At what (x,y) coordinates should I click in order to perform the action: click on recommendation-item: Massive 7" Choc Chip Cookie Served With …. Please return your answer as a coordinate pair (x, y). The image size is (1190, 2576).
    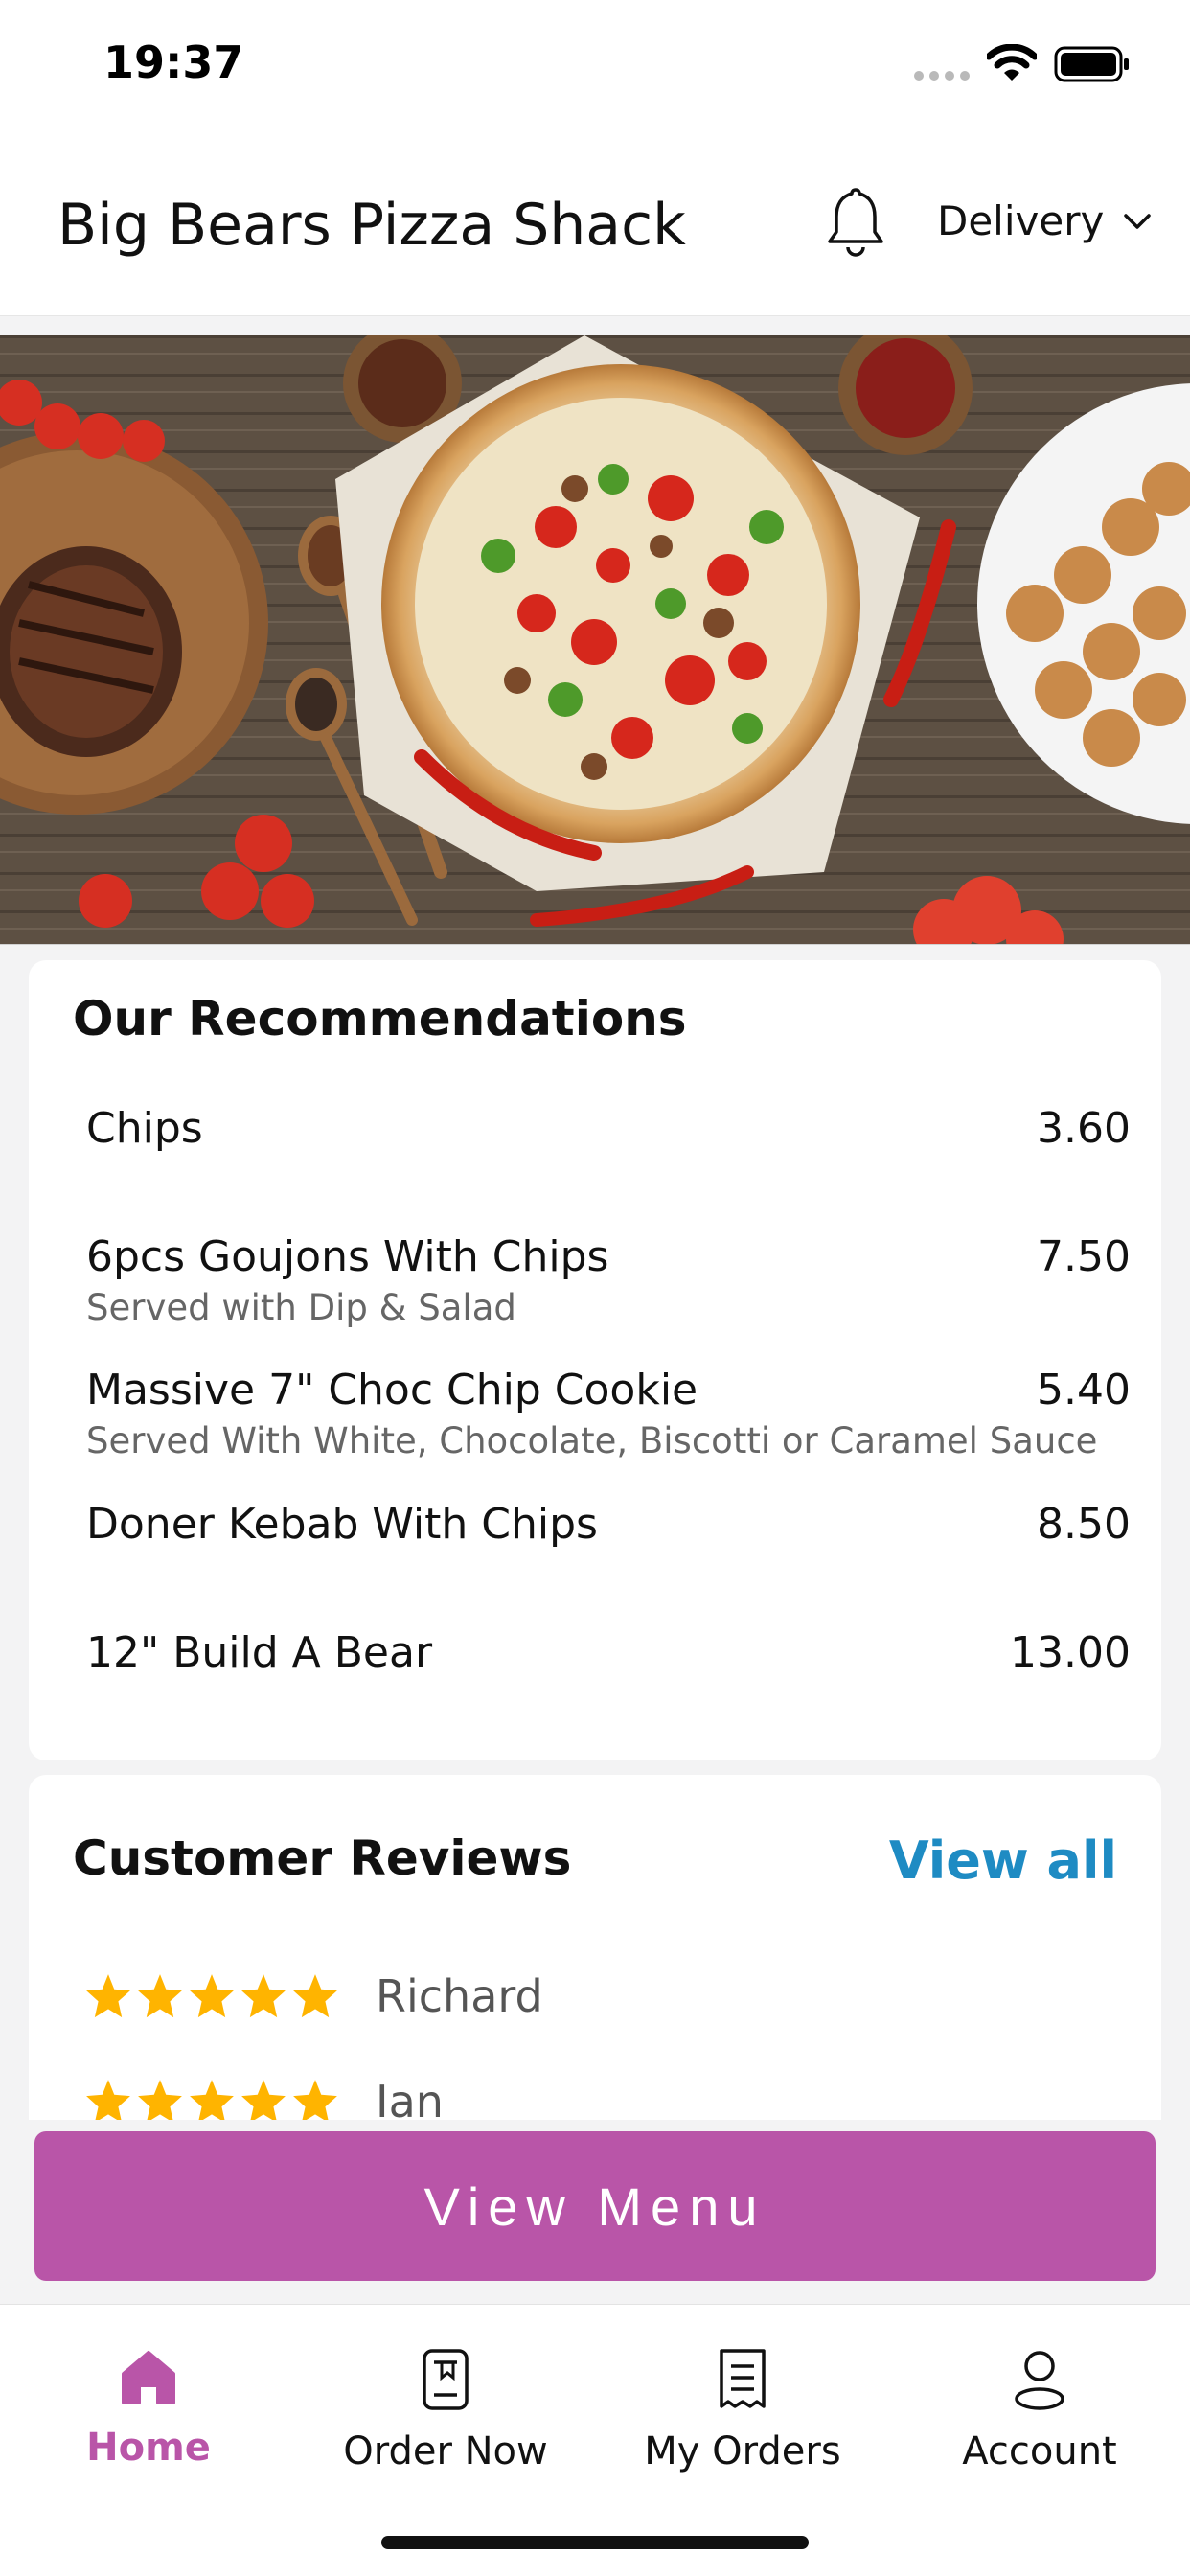
    Looking at the image, I should click on (608, 1413).